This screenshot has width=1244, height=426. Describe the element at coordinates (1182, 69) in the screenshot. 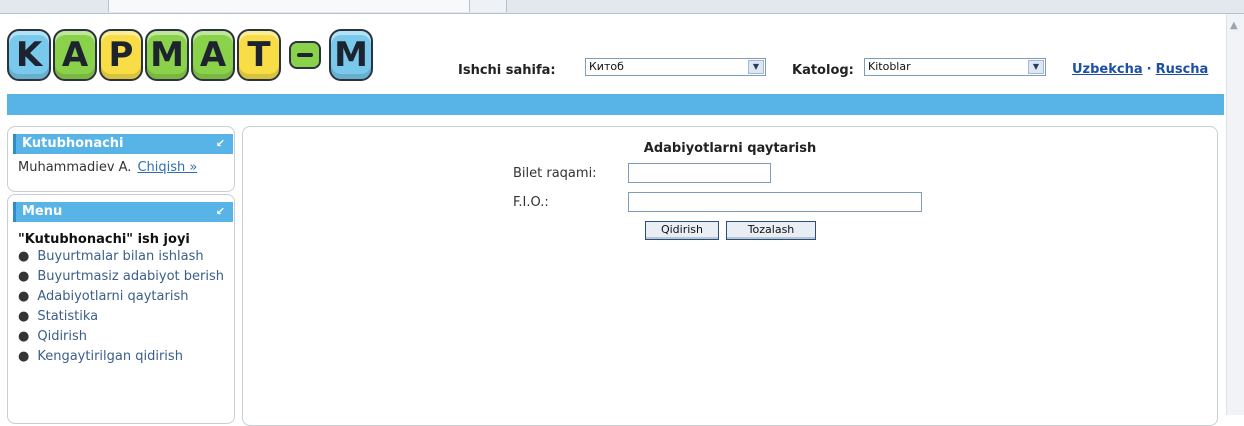

I see `lang-russian-link: Ruscha` at that location.